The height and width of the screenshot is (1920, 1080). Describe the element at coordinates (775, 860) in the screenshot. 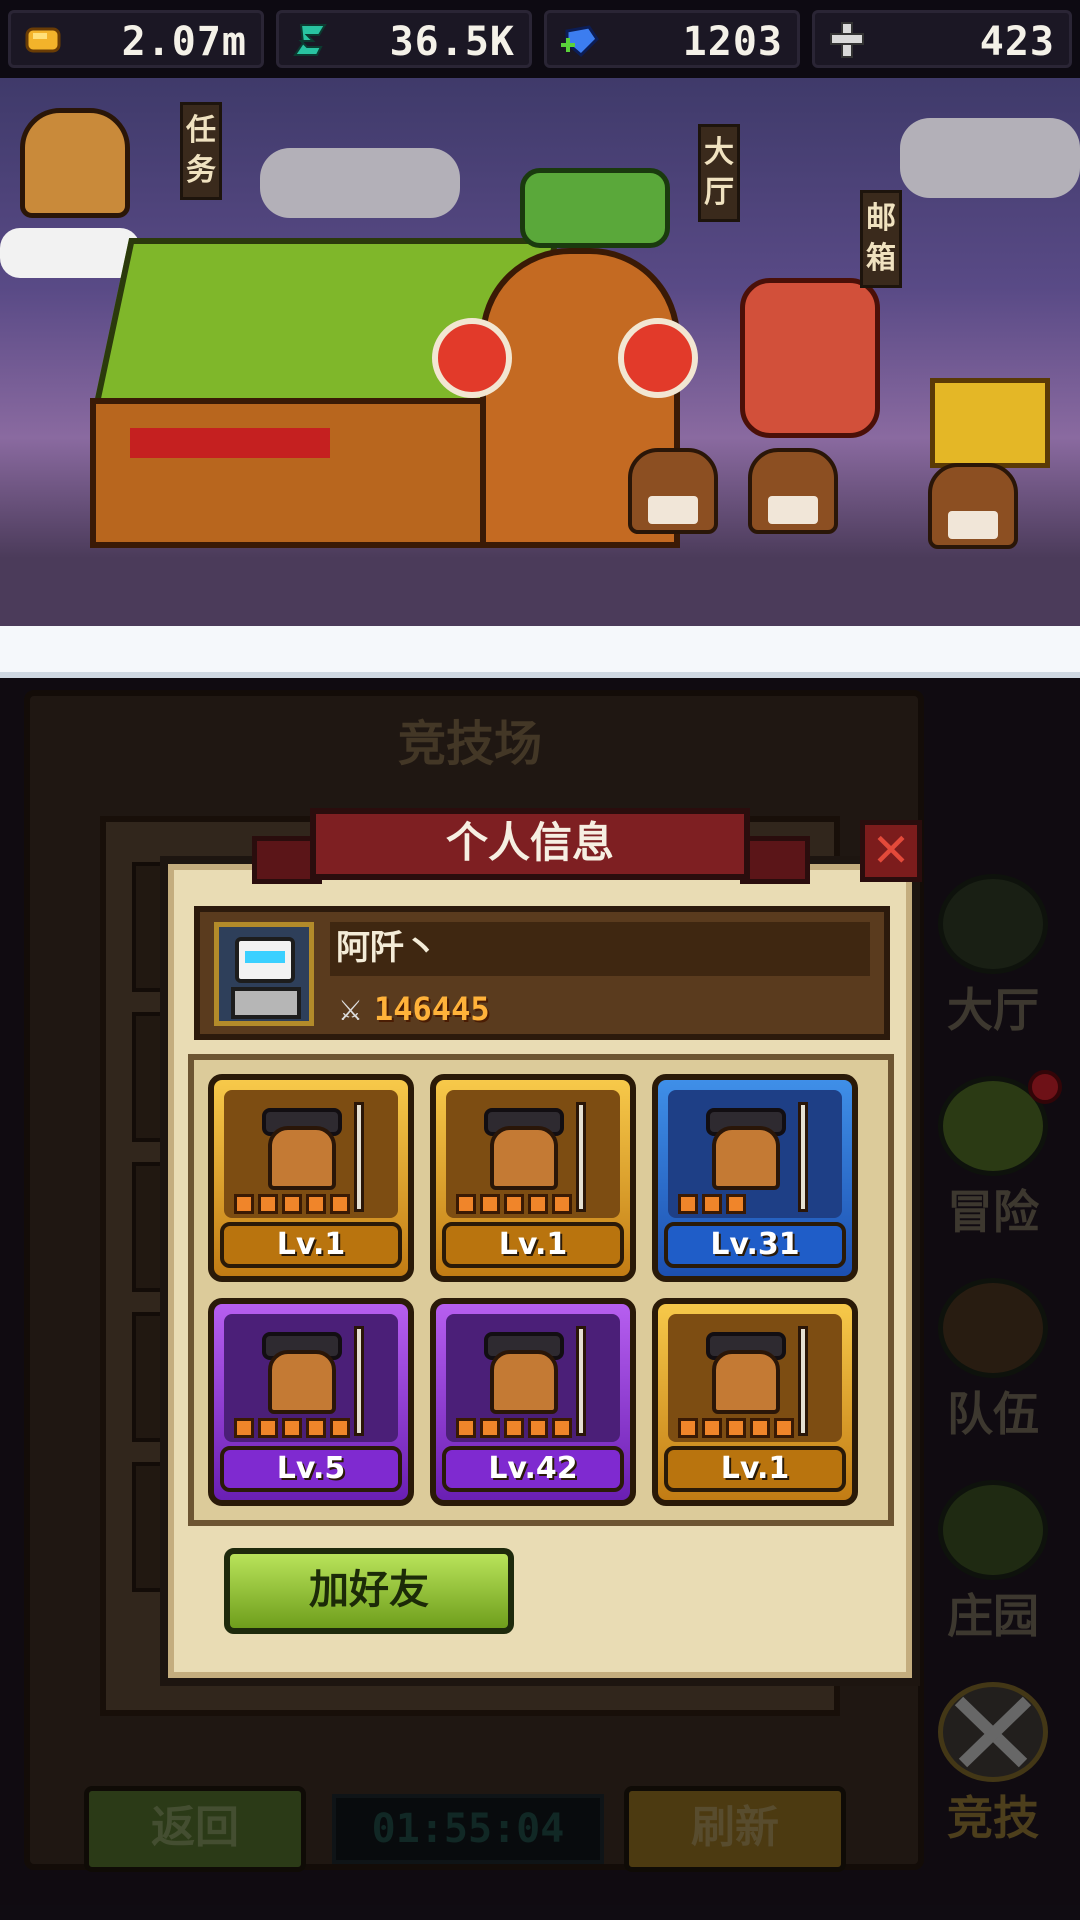

I see `ribbon-right` at that location.